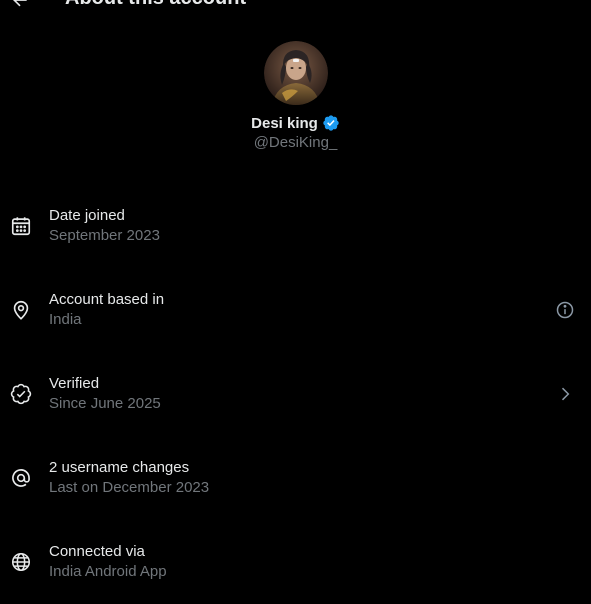 The width and height of the screenshot is (591, 604). Describe the element at coordinates (155, 5) in the screenshot. I see `page-title: About this account` at that location.